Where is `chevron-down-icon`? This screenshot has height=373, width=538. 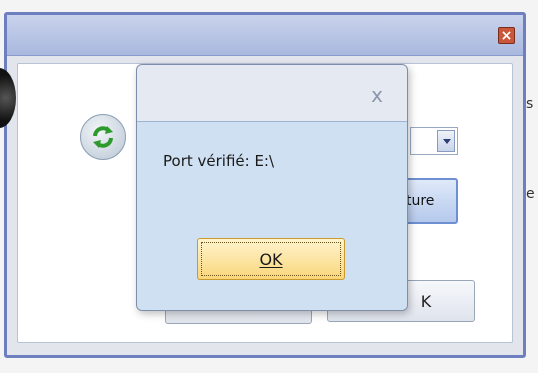
chevron-down-icon is located at coordinates (446, 141).